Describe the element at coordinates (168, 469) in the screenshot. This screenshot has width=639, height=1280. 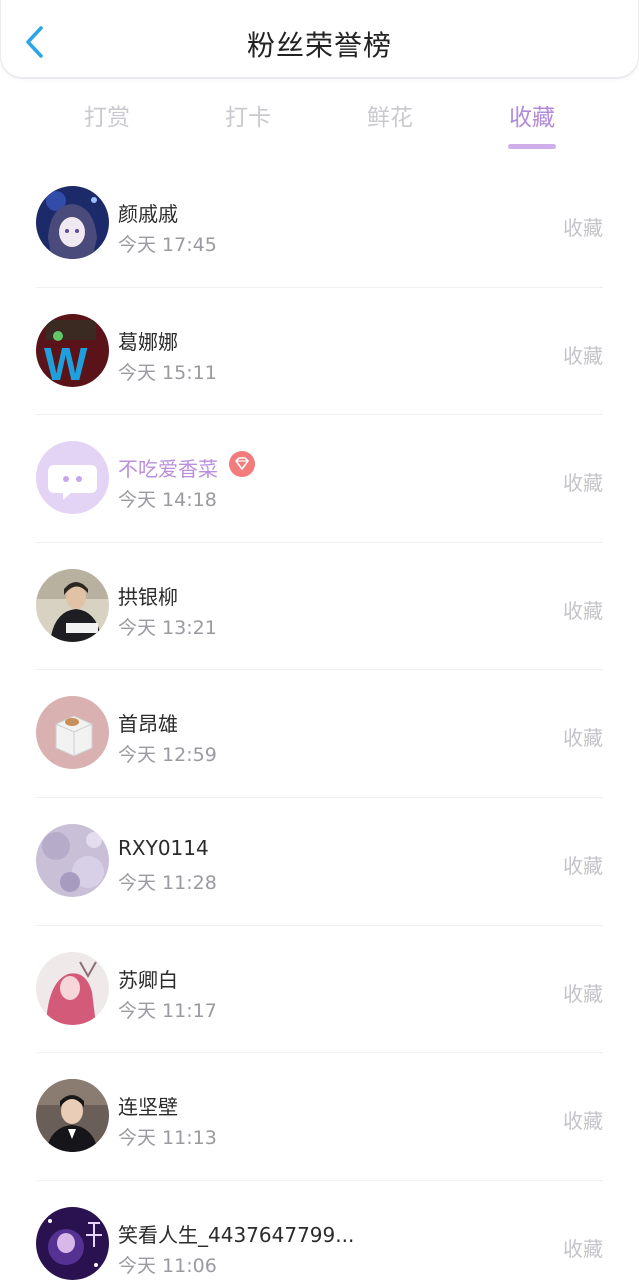
I see `fan-name: 不吃爱香菜` at that location.